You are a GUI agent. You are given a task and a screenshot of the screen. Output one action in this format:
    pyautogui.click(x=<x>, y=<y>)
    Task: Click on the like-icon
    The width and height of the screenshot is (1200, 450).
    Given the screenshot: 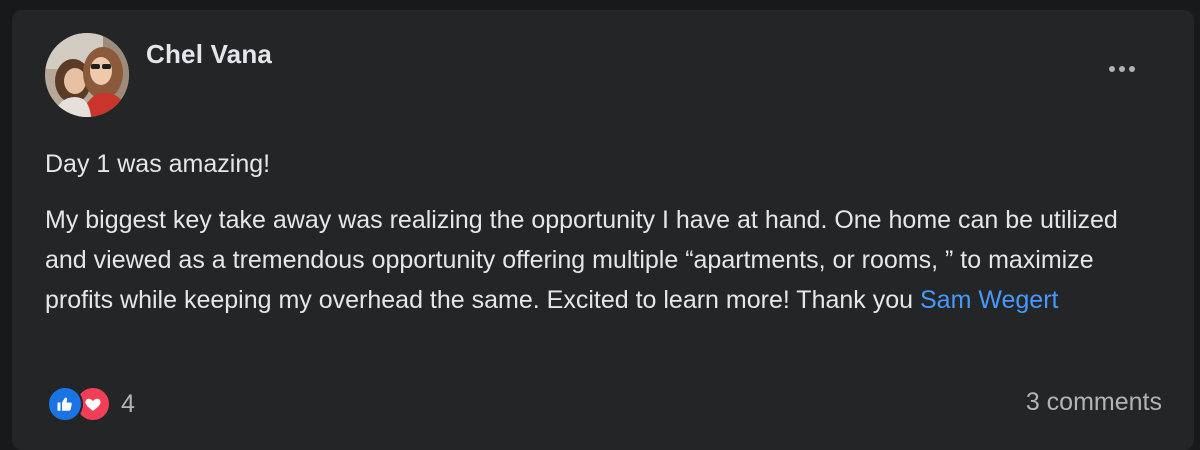 What is the action you would take?
    pyautogui.click(x=65, y=404)
    